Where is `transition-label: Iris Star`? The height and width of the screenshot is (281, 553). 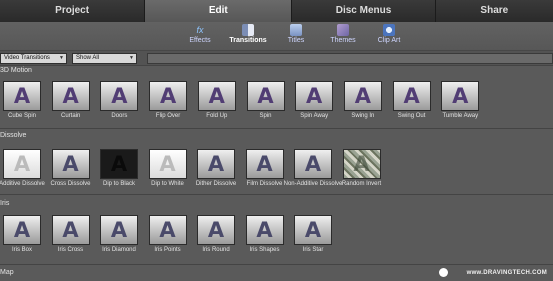
transition-label: Iris Star is located at coordinates (313, 250).